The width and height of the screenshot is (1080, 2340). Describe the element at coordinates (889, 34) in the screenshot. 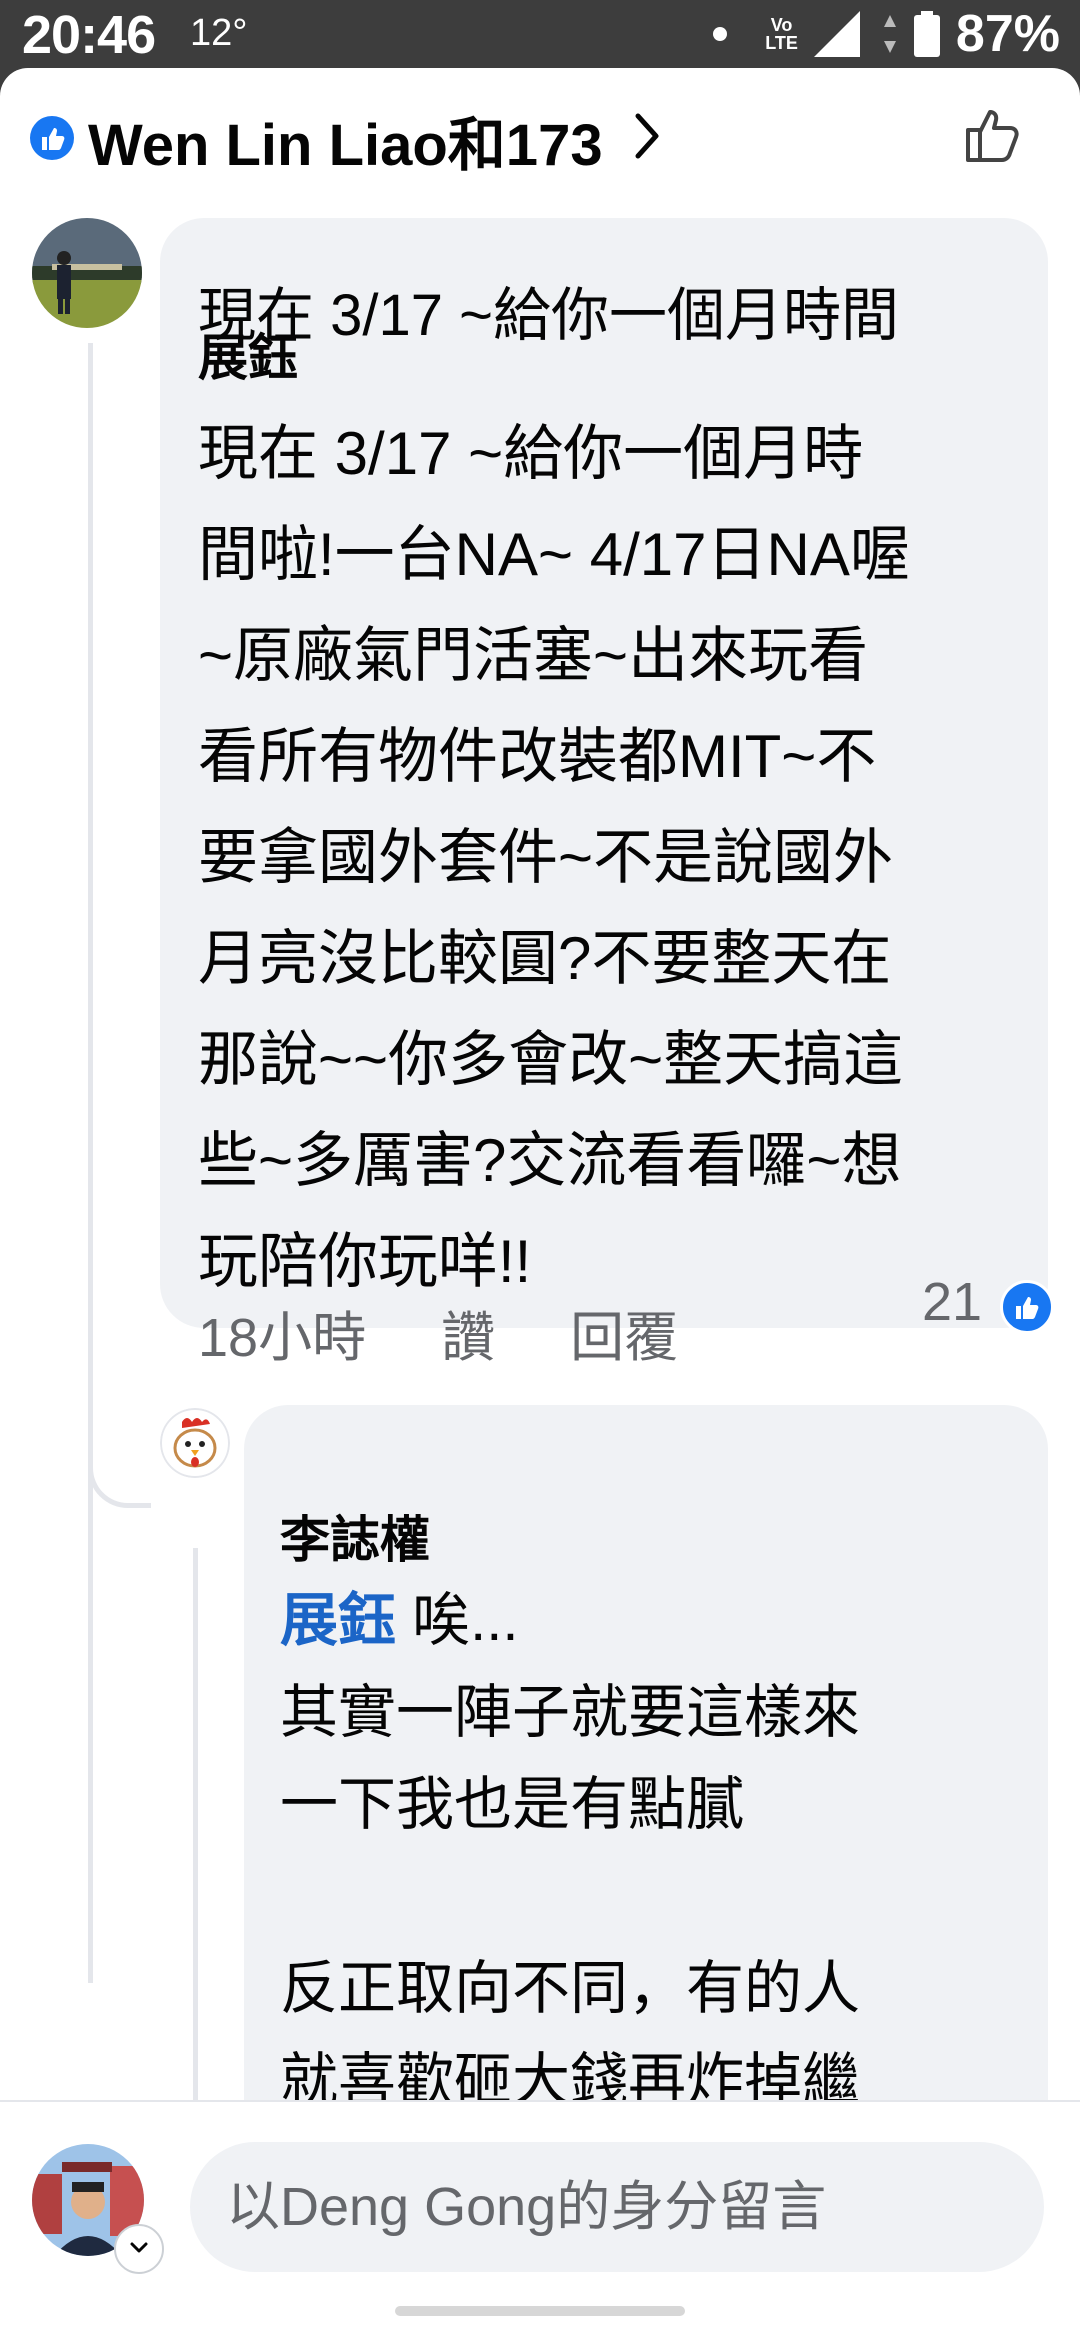

I see `data-arrows-icon` at that location.